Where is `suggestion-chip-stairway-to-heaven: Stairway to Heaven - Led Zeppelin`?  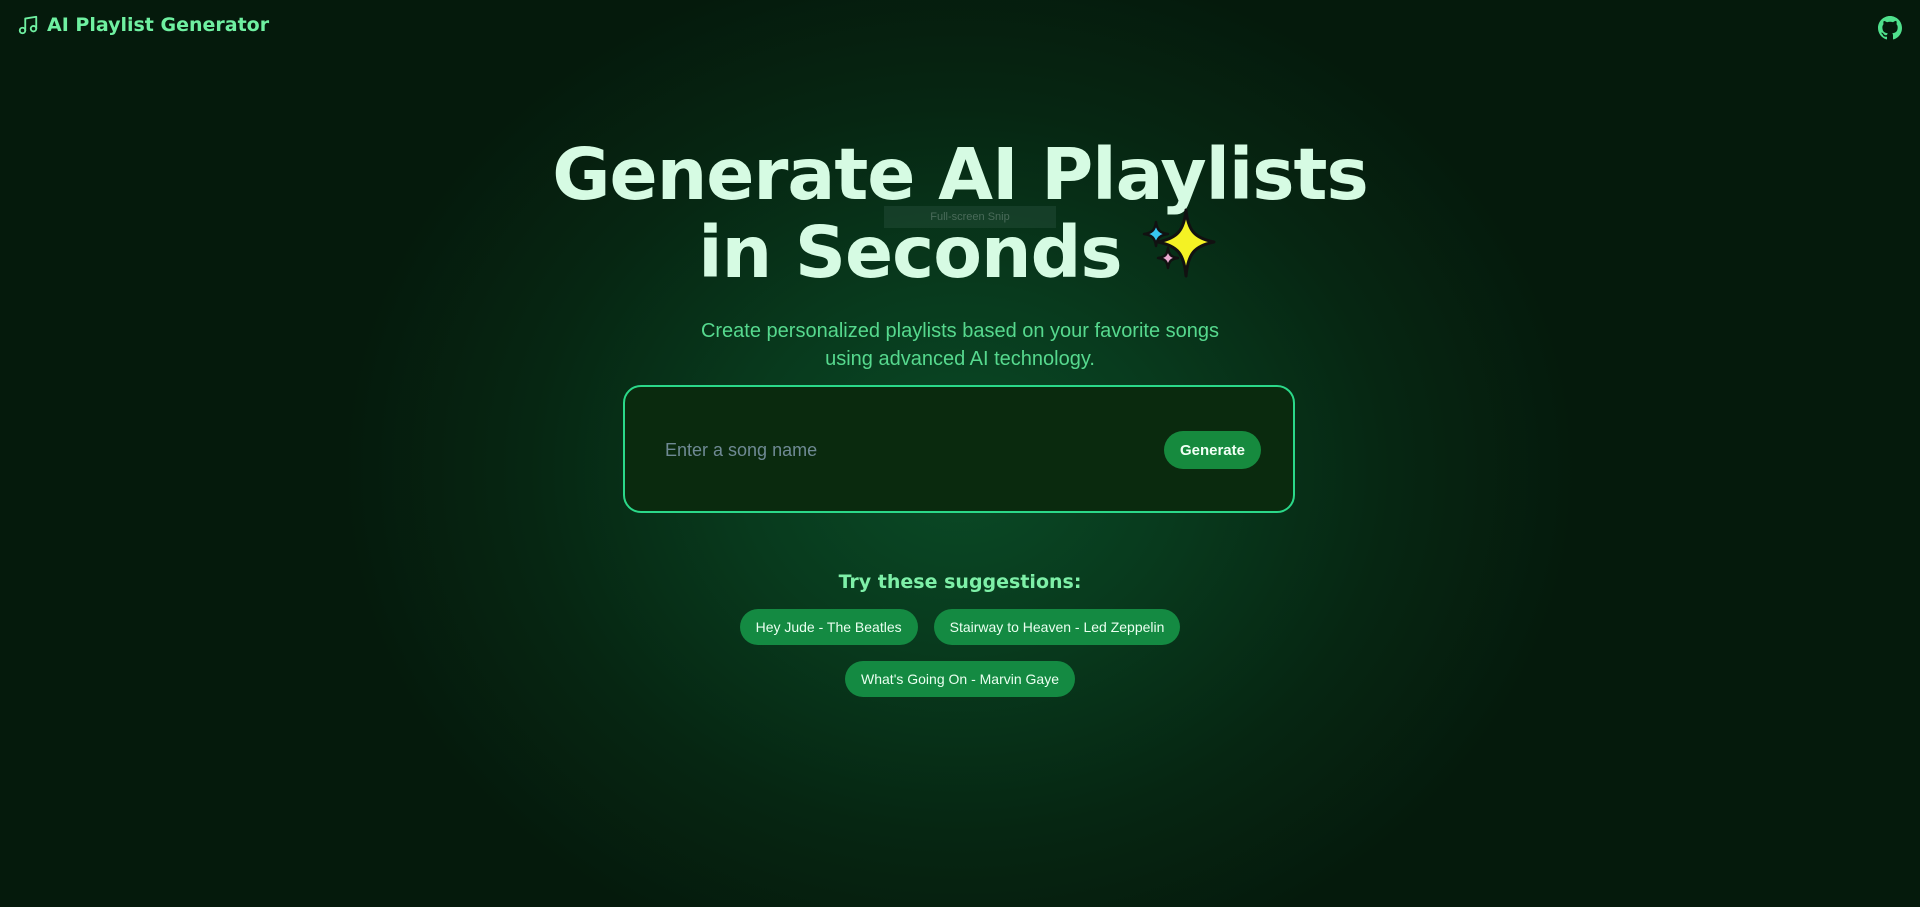
suggestion-chip-stairway-to-heaven: Stairway to Heaven - Led Zeppelin is located at coordinates (1057, 627).